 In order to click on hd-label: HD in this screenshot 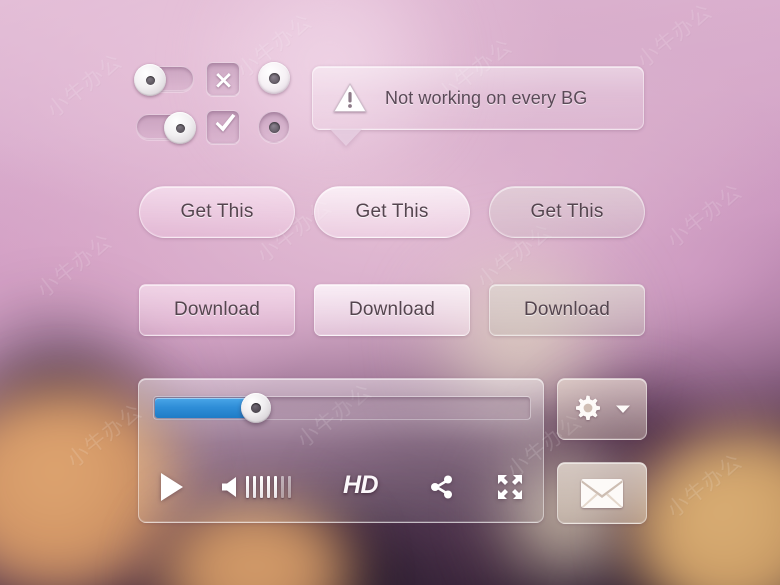, I will do `click(361, 485)`.